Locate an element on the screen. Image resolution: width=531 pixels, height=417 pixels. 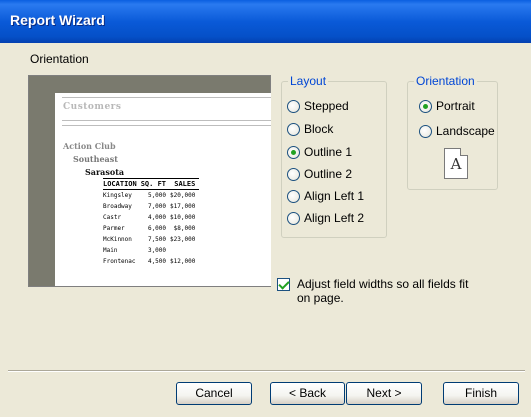
radio-label: Outline 2 is located at coordinates (328, 174).